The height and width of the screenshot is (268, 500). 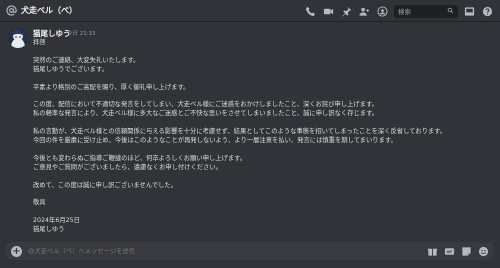 What do you see at coordinates (111, 87) in the screenshot?
I see `message-line: 平素より格別のご高配を賜り、厚く御礼申し上げます。` at bounding box center [111, 87].